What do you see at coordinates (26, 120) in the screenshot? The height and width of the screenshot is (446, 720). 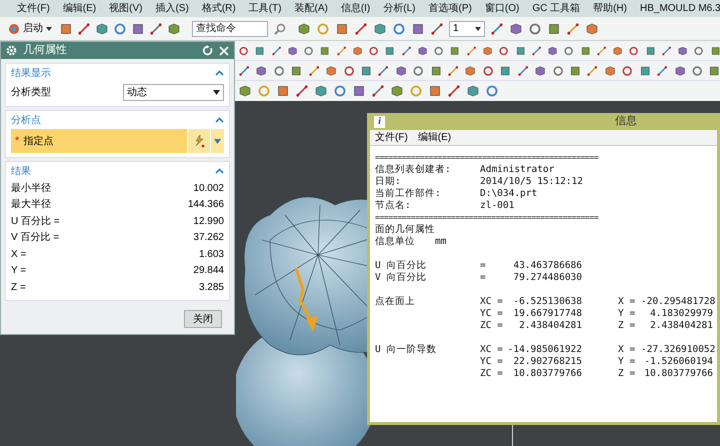 I see `section-header: 分析点` at bounding box center [26, 120].